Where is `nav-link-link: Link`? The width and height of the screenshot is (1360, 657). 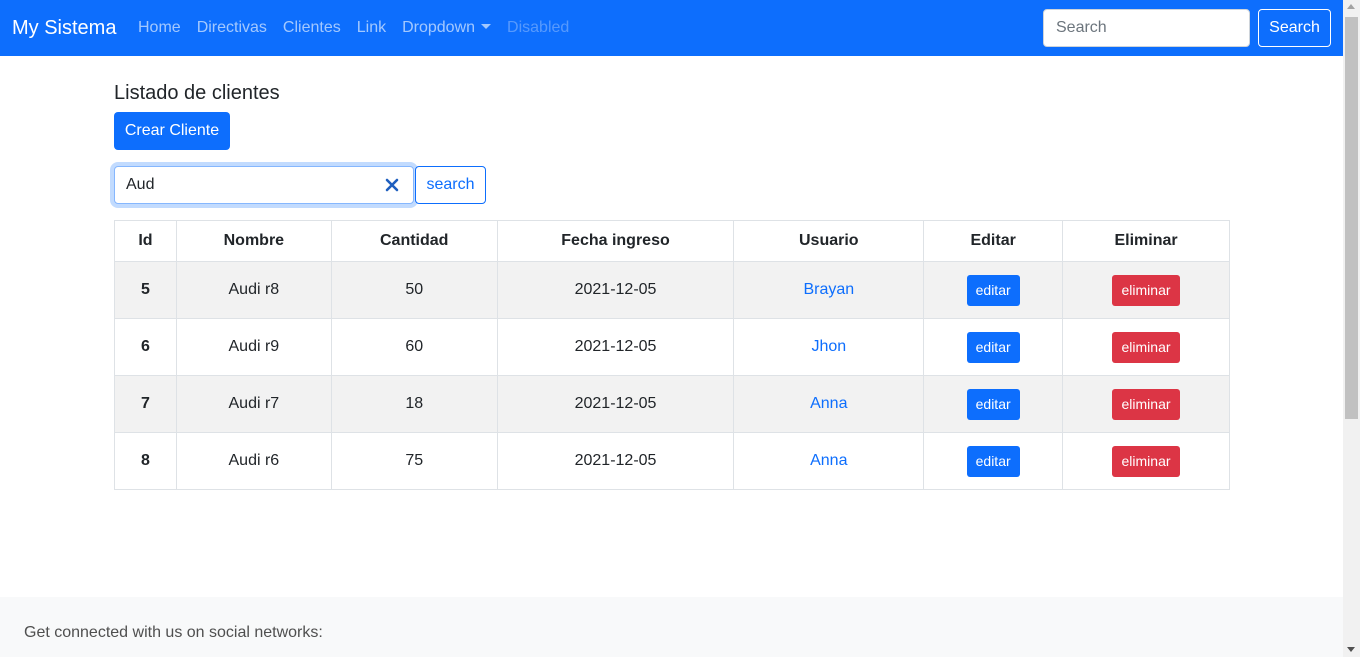
nav-link-link: Link is located at coordinates (371, 28).